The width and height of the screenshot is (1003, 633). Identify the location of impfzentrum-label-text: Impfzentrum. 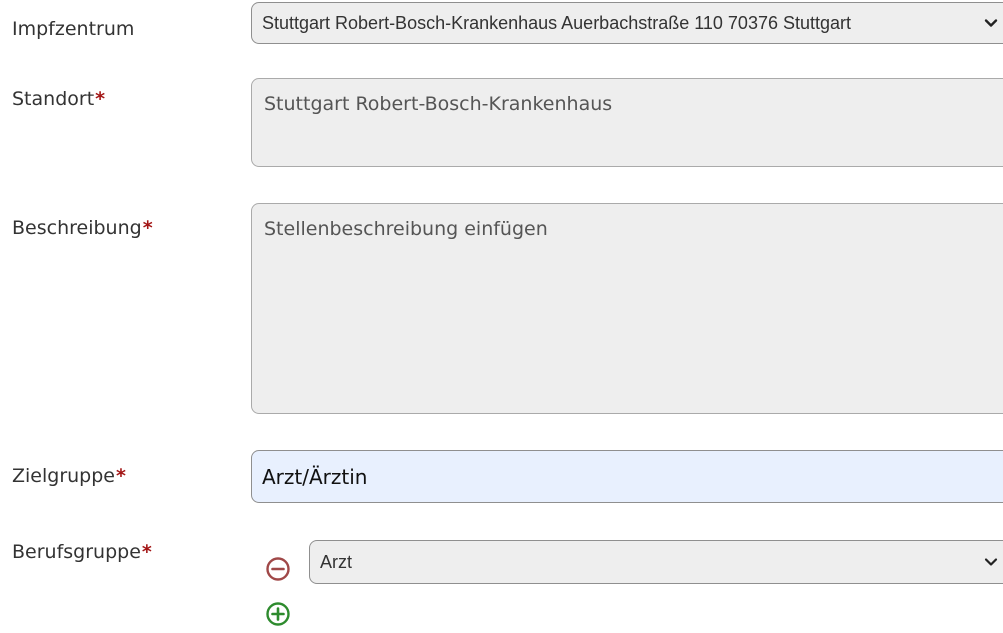
(73, 29).